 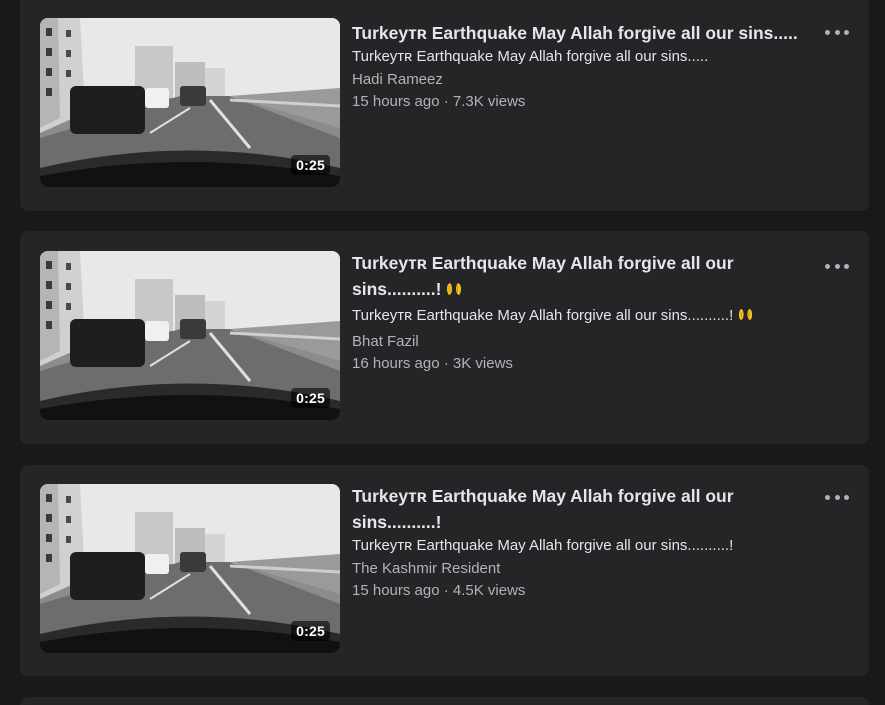 What do you see at coordinates (572, 342) in the screenshot?
I see `video-author: Bhat Fazil` at bounding box center [572, 342].